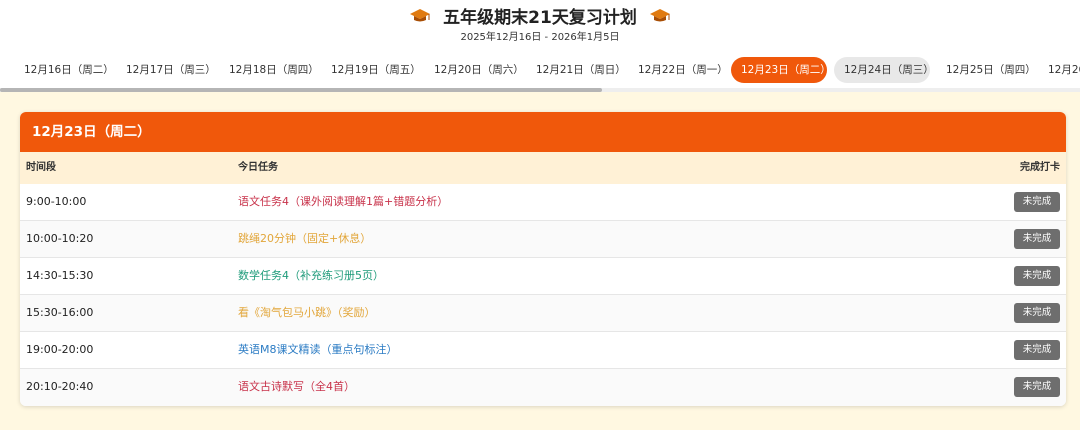  Describe the element at coordinates (543, 132) in the screenshot. I see `day-heading: 12月23日（周二）` at that location.